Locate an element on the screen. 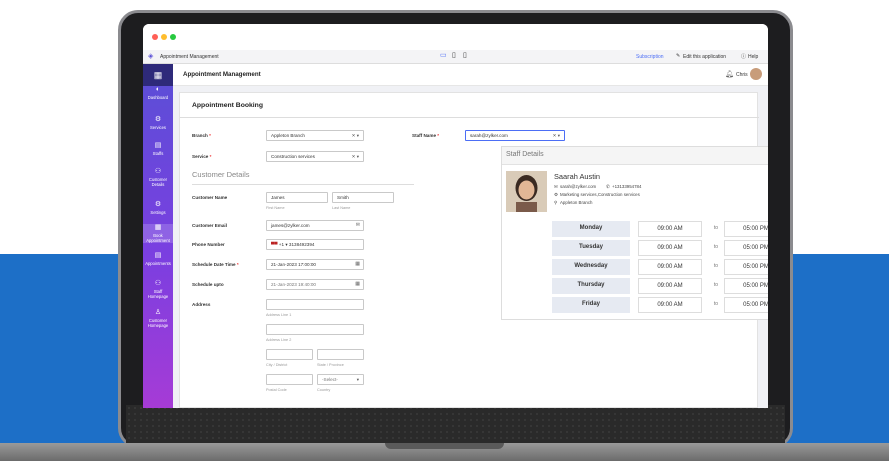  schedule-day: Wednesday is located at coordinates (591, 267).